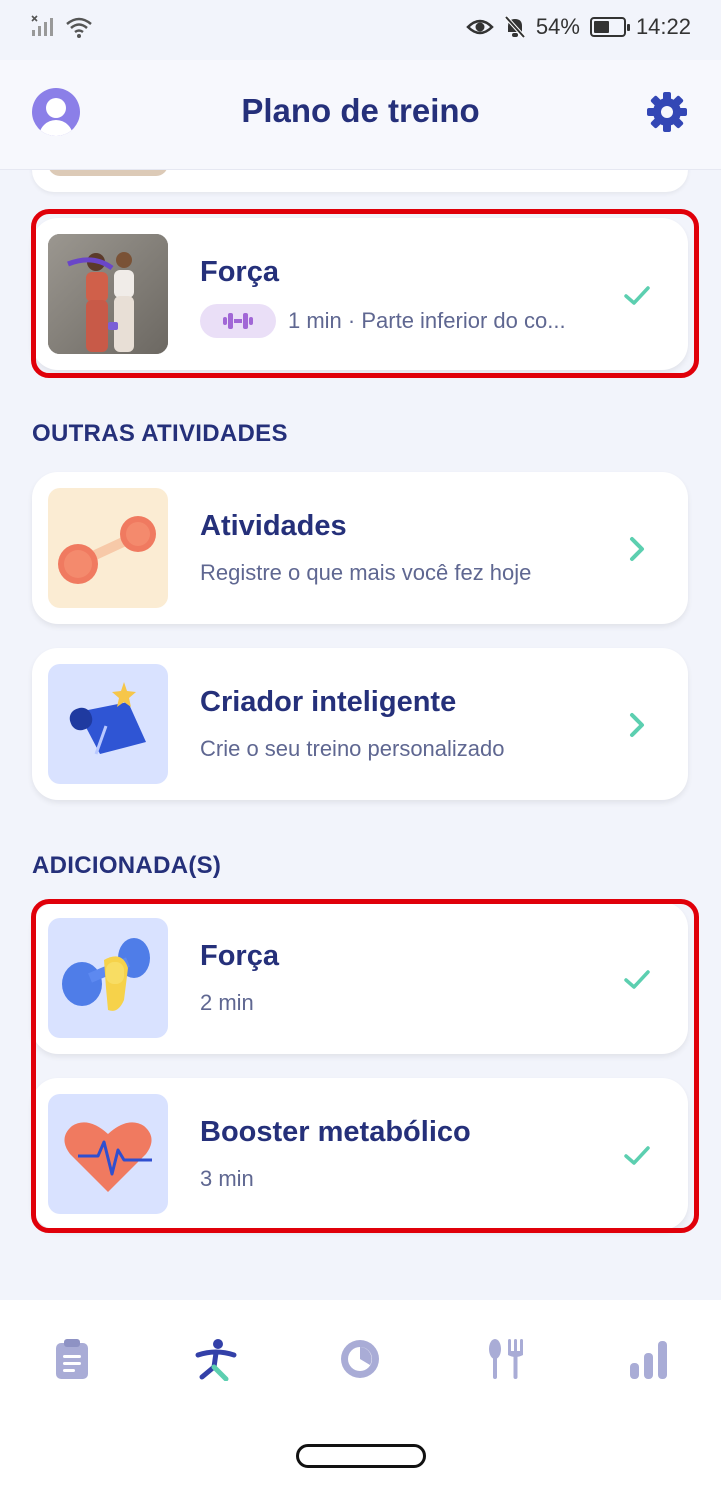 Image resolution: width=721 pixels, height=1500 pixels. I want to click on bell-off-icon, so click(515, 27).